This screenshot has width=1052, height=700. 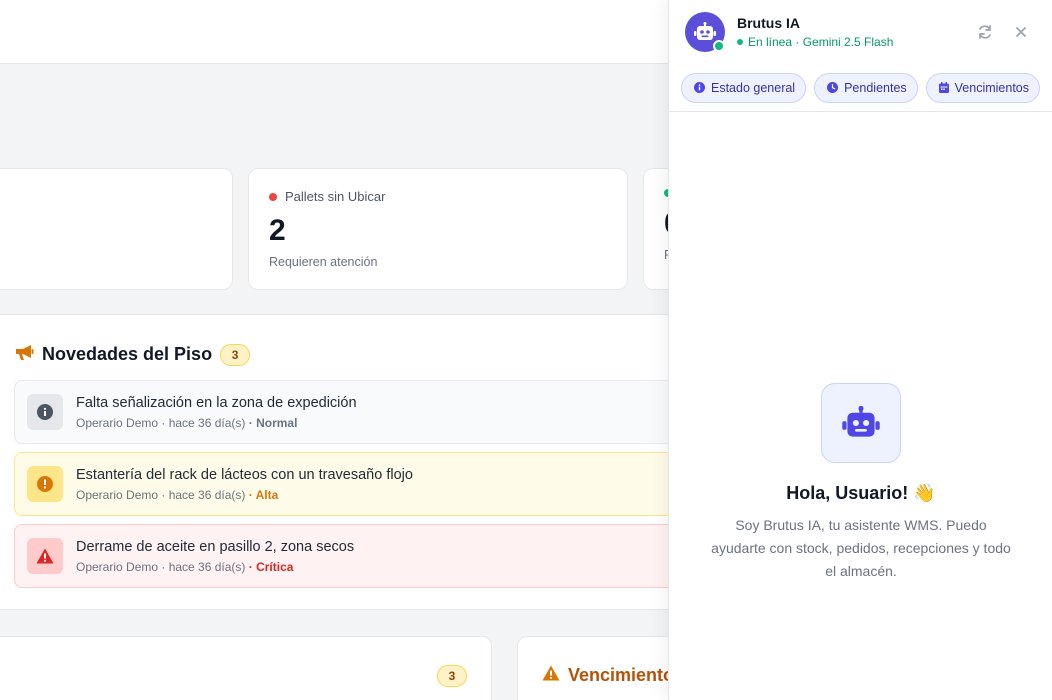 What do you see at coordinates (753, 87) in the screenshot?
I see `chip-label: Estado general` at bounding box center [753, 87].